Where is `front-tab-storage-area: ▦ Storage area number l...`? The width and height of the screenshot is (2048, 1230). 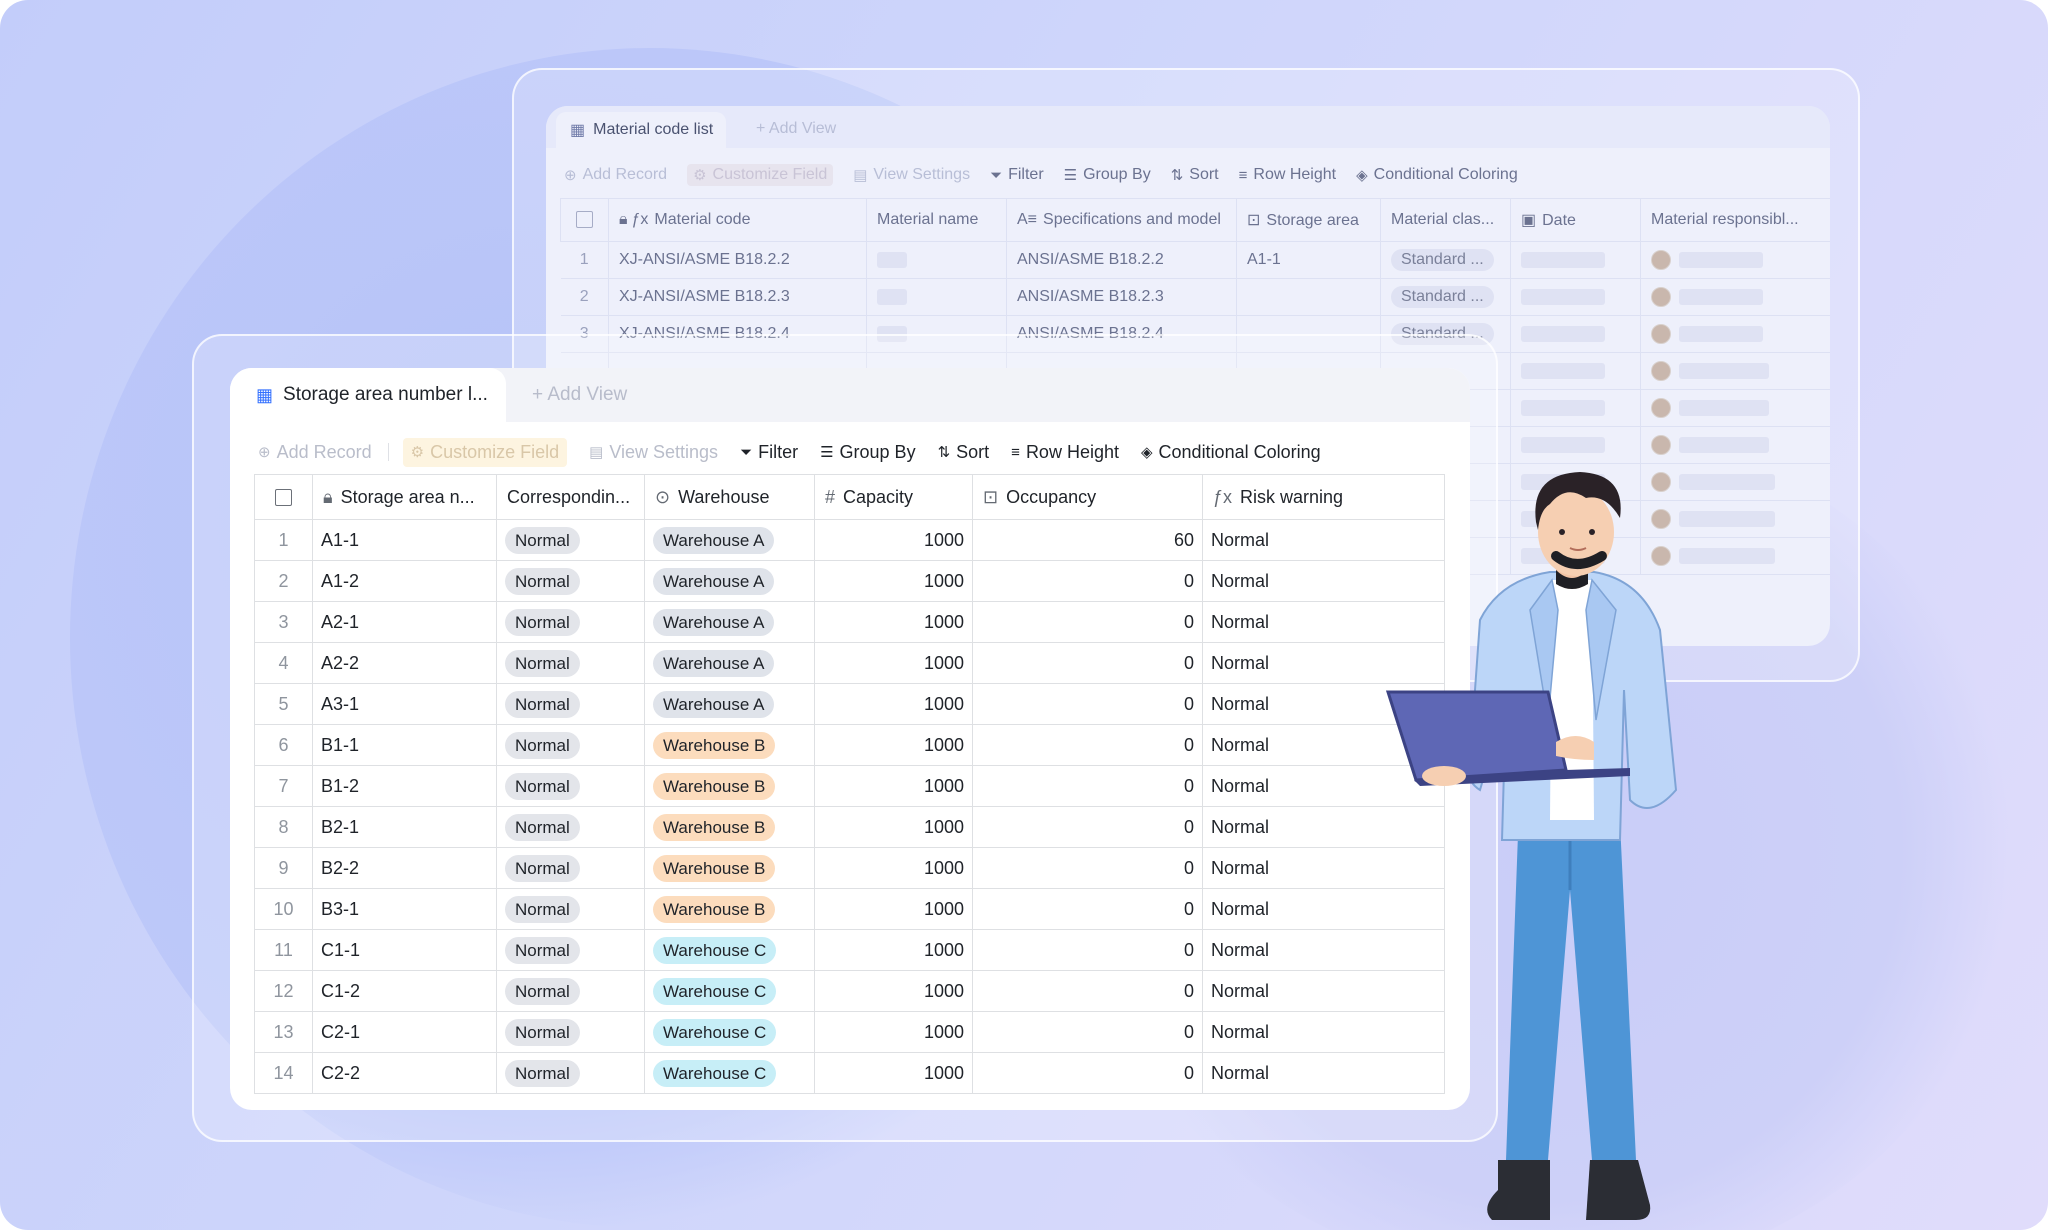
front-tab-storage-area: ▦ Storage area number l... is located at coordinates (368, 395).